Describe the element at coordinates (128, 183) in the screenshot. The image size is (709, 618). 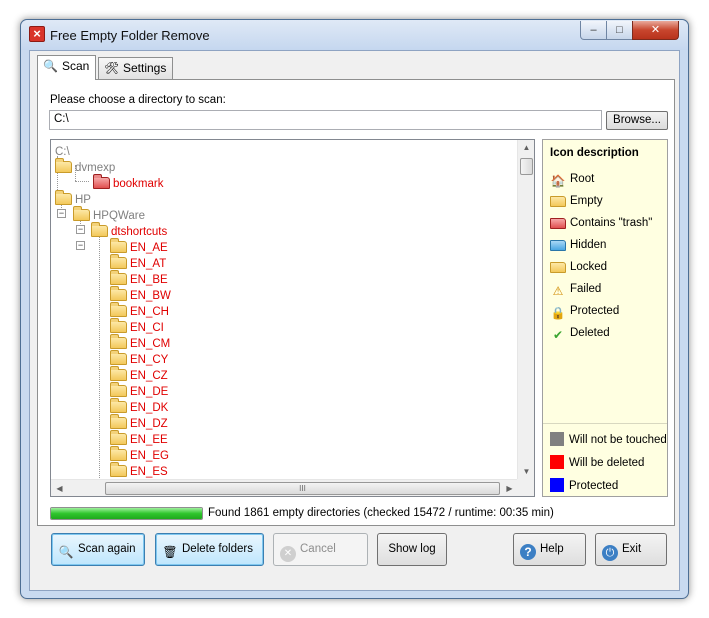
I see `tree-node: bookmark` at that location.